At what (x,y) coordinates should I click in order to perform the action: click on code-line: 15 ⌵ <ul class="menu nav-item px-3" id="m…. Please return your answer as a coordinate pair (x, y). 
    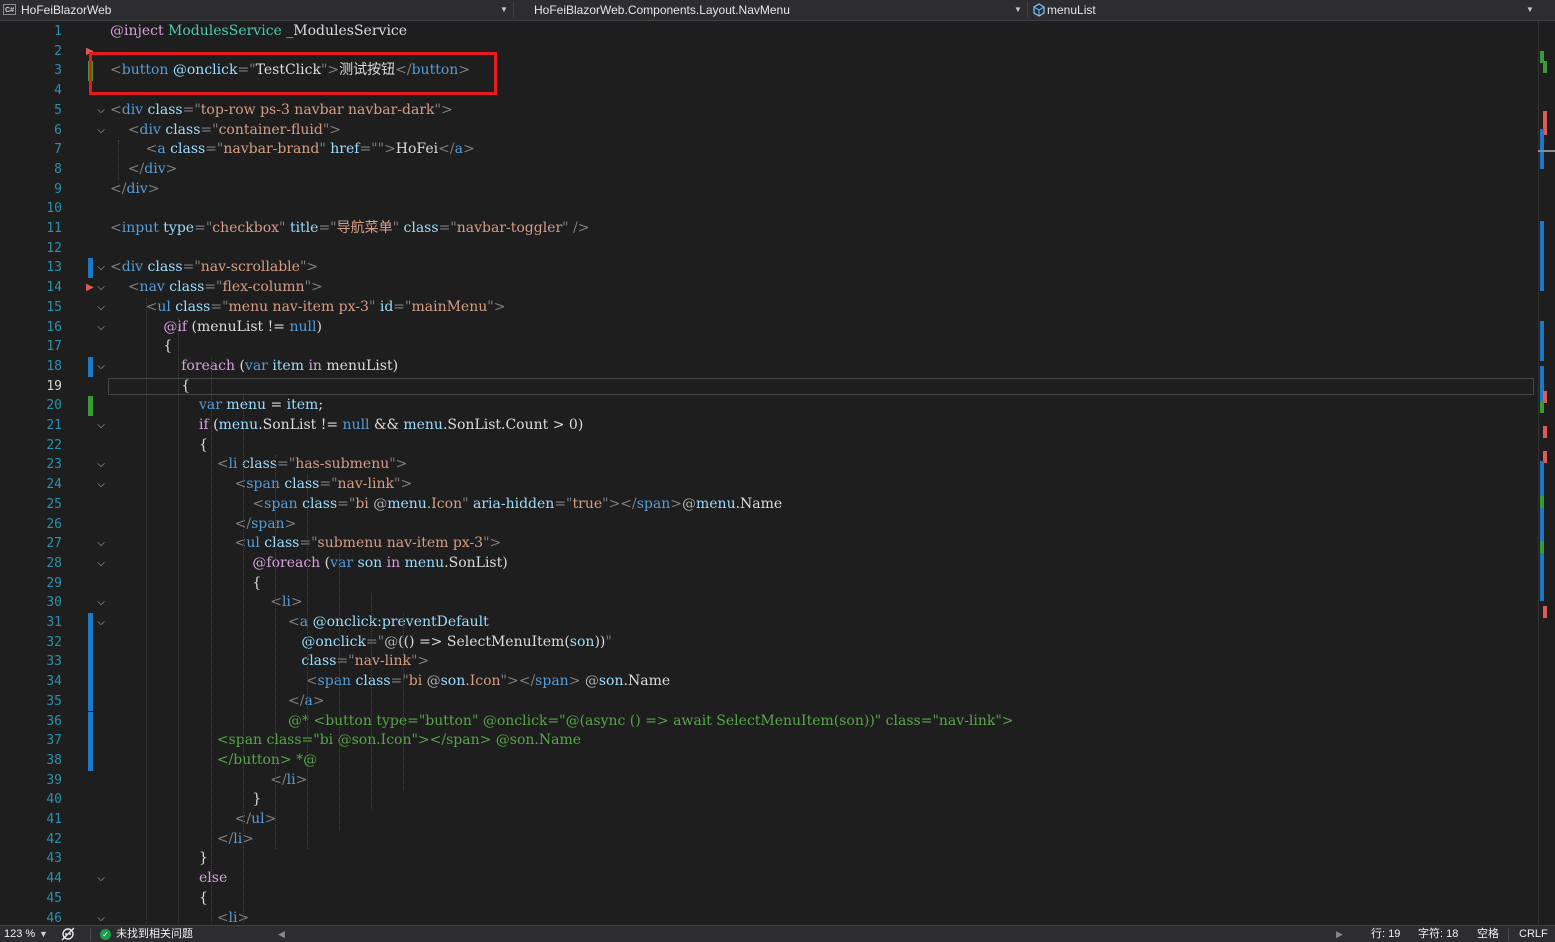
    Looking at the image, I should click on (769, 308).